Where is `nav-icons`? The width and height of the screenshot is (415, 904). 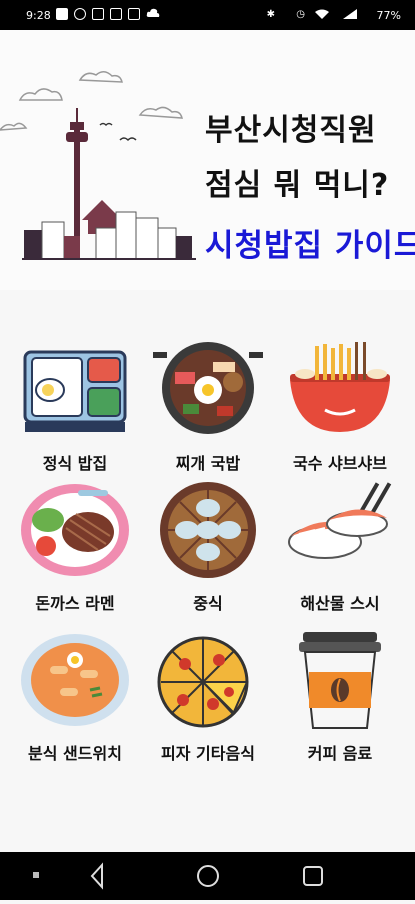
nav-icons is located at coordinates (178, 876).